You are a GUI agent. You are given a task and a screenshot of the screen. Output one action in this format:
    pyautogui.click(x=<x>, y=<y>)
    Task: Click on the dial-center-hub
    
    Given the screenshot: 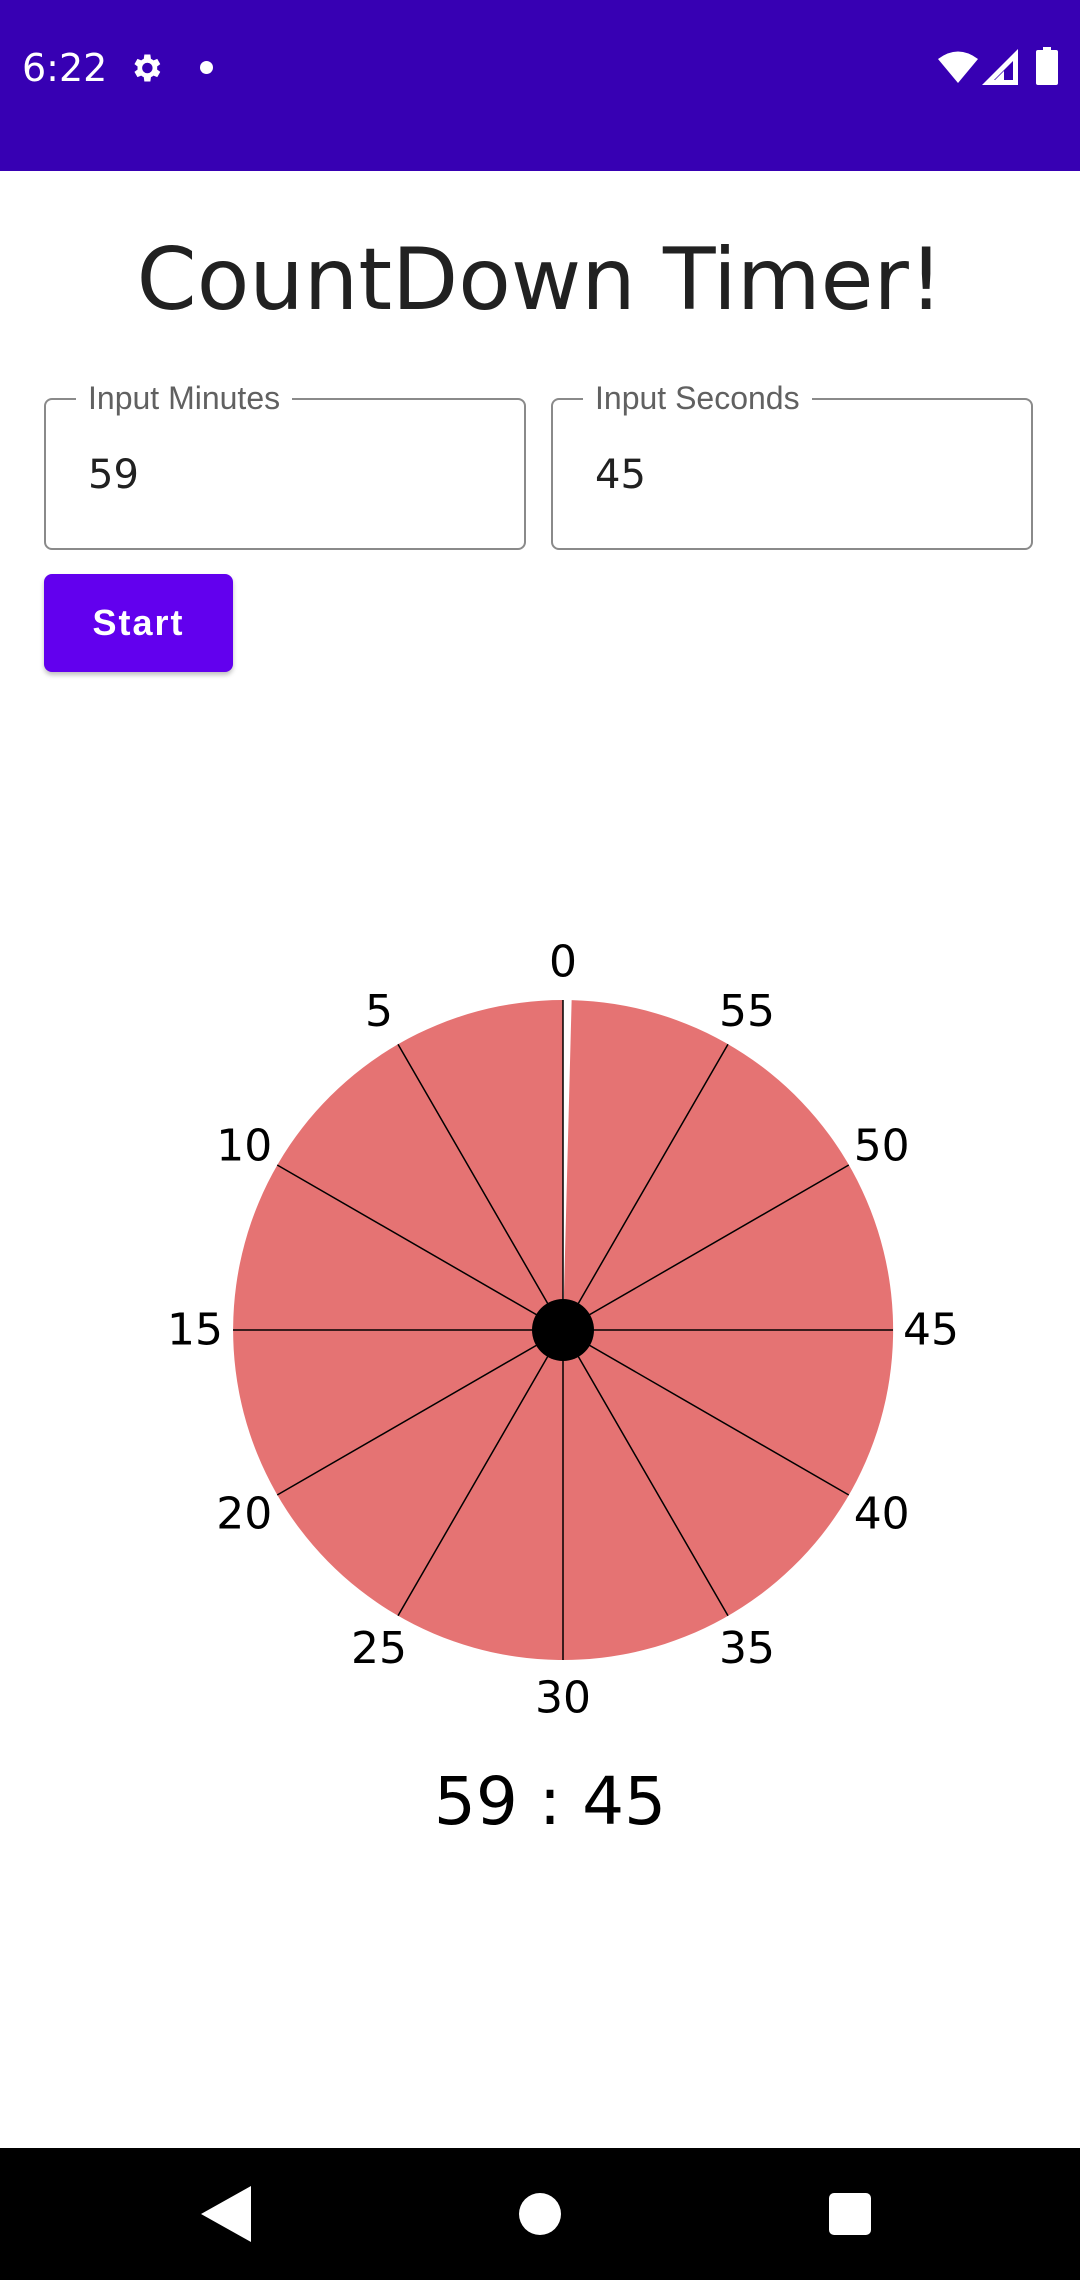 What is the action you would take?
    pyautogui.click(x=563, y=1330)
    